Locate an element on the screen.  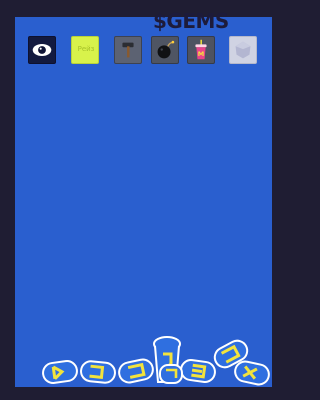
hammer-tool-button is located at coordinates (128, 50).